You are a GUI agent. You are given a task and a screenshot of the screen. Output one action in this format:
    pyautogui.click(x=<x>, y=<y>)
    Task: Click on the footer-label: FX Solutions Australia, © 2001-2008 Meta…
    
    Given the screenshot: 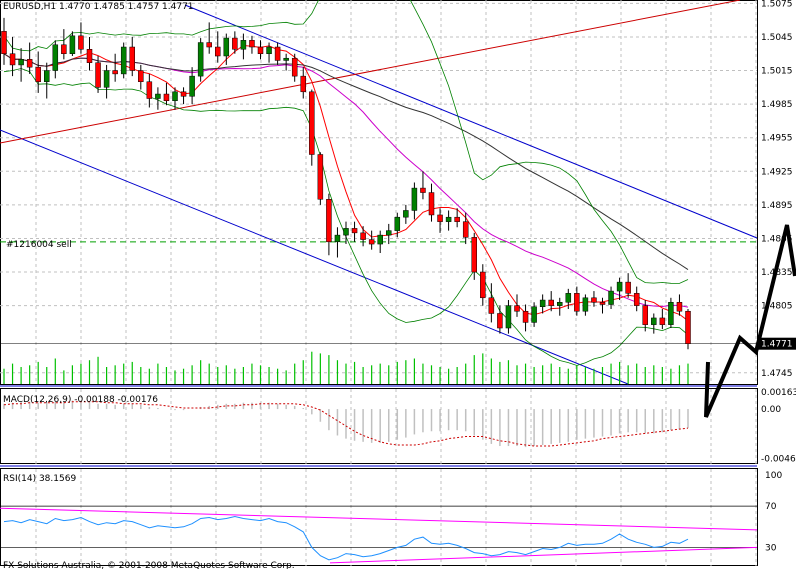 What is the action you would take?
    pyautogui.click(x=149, y=565)
    